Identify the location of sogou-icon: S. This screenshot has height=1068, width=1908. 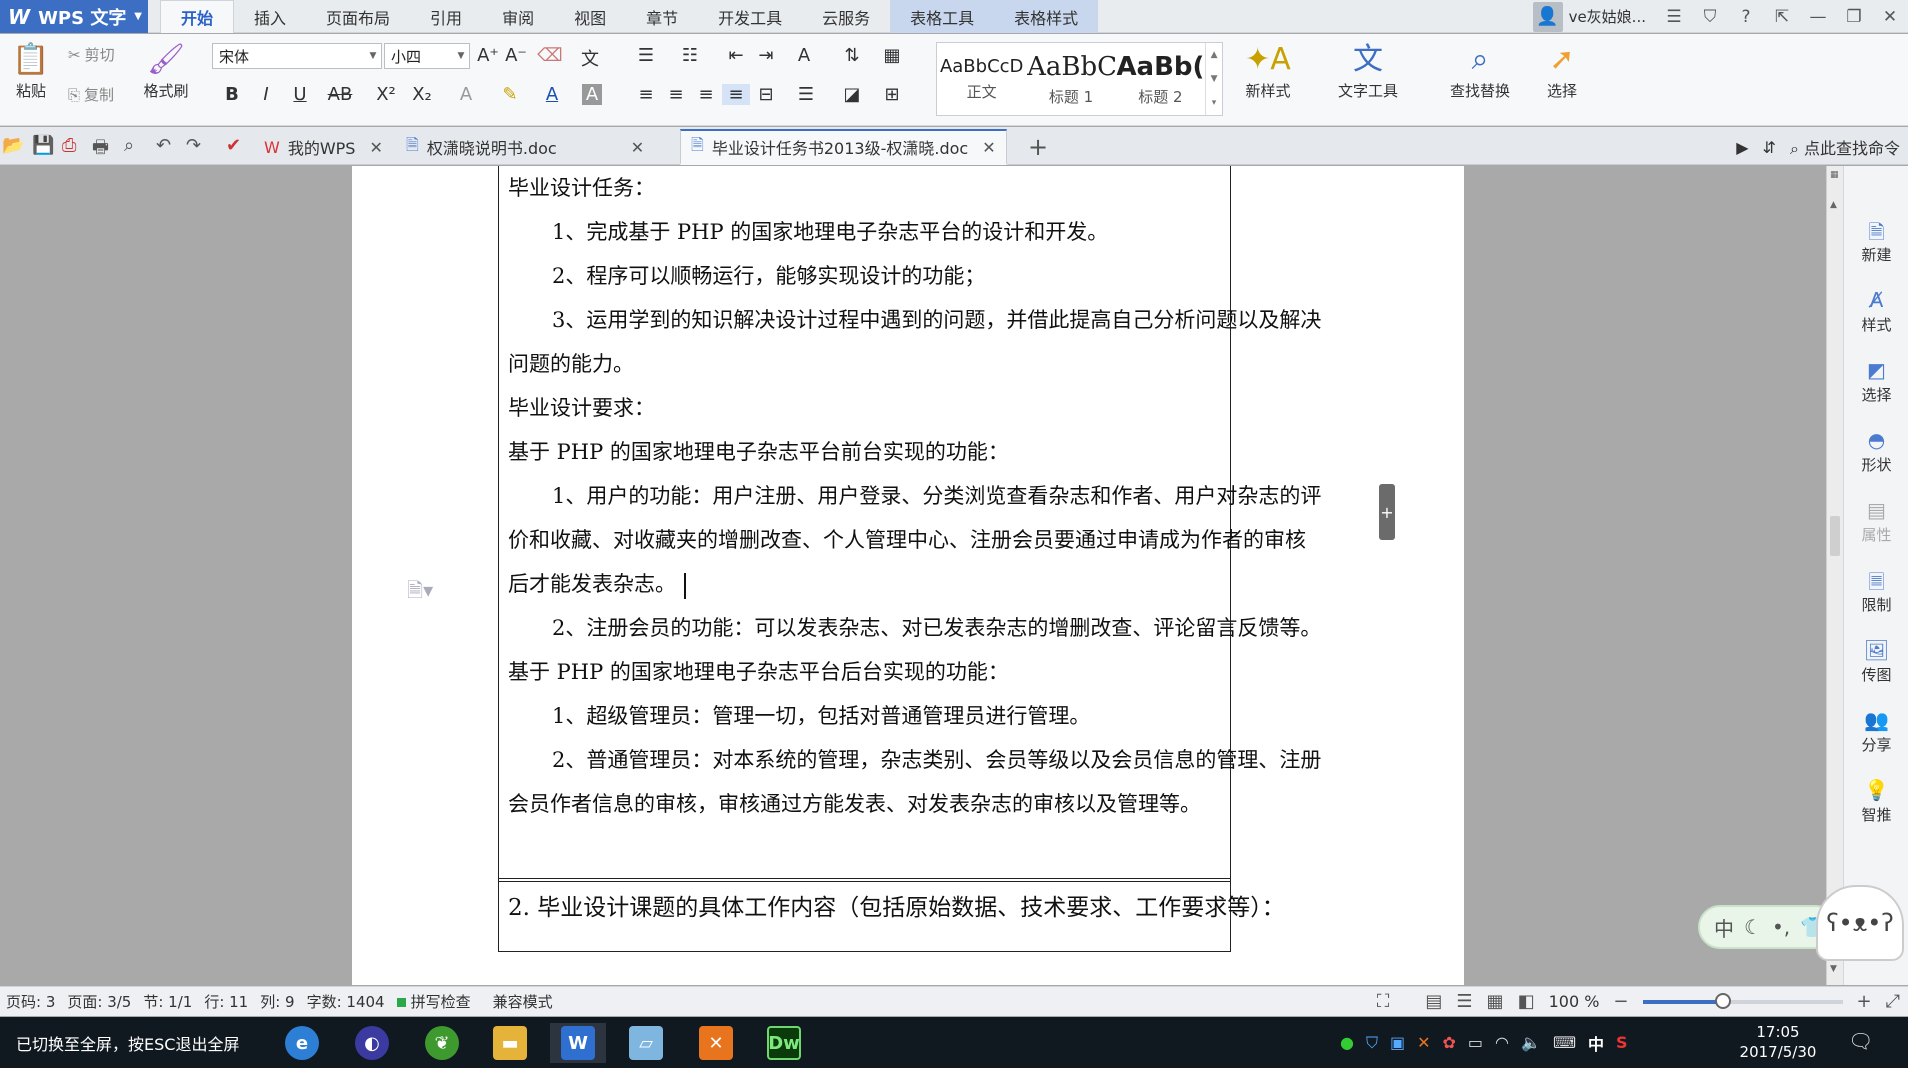
(1622, 1042).